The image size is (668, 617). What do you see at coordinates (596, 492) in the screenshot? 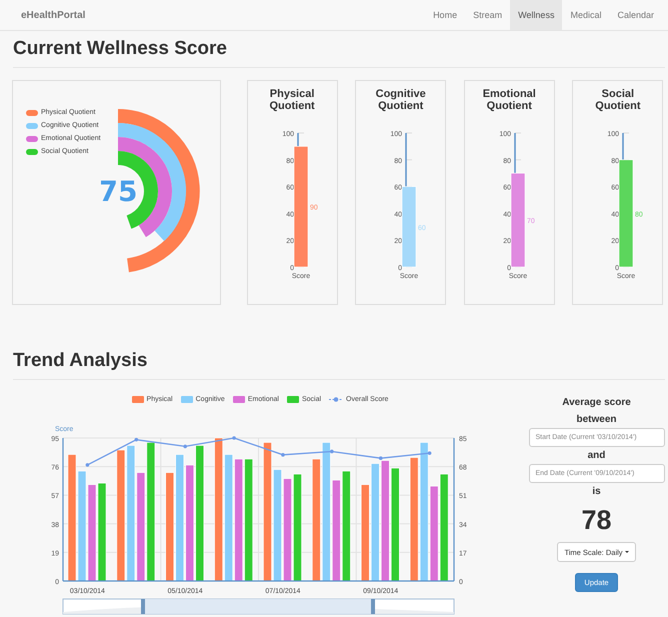
I see `panel-text: is` at bounding box center [596, 492].